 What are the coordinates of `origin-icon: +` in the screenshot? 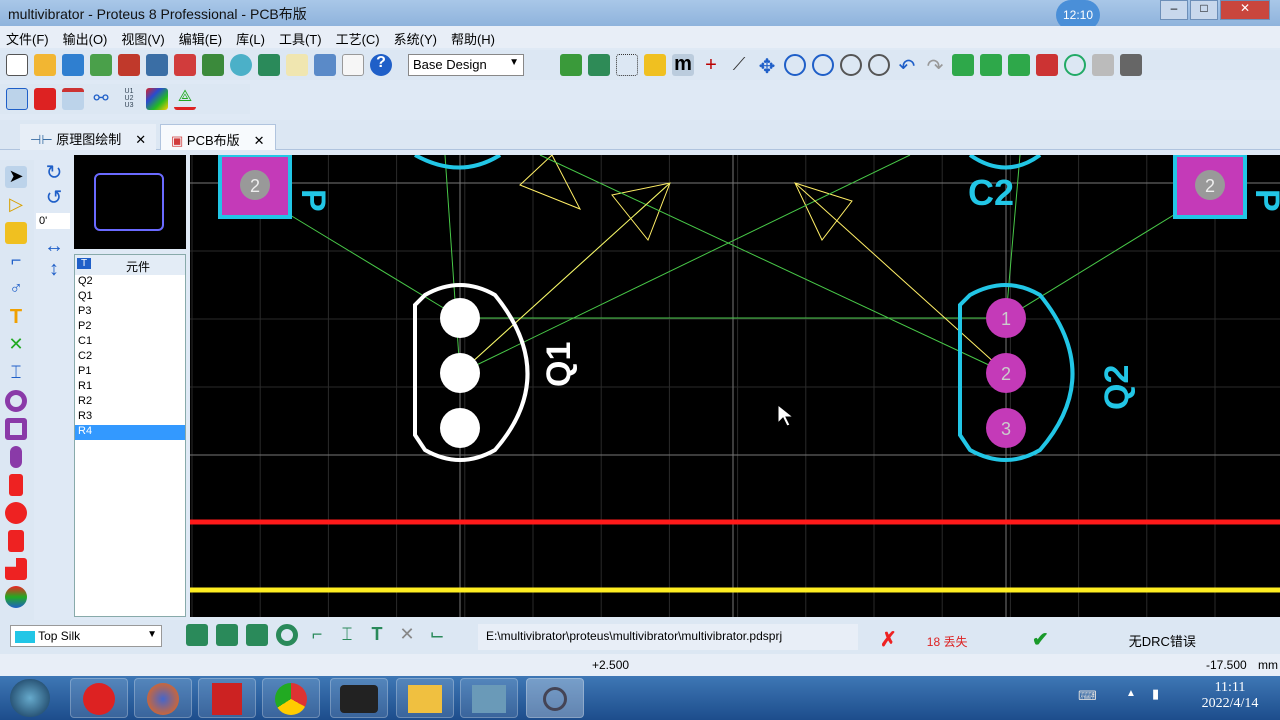 It's located at (711, 65).